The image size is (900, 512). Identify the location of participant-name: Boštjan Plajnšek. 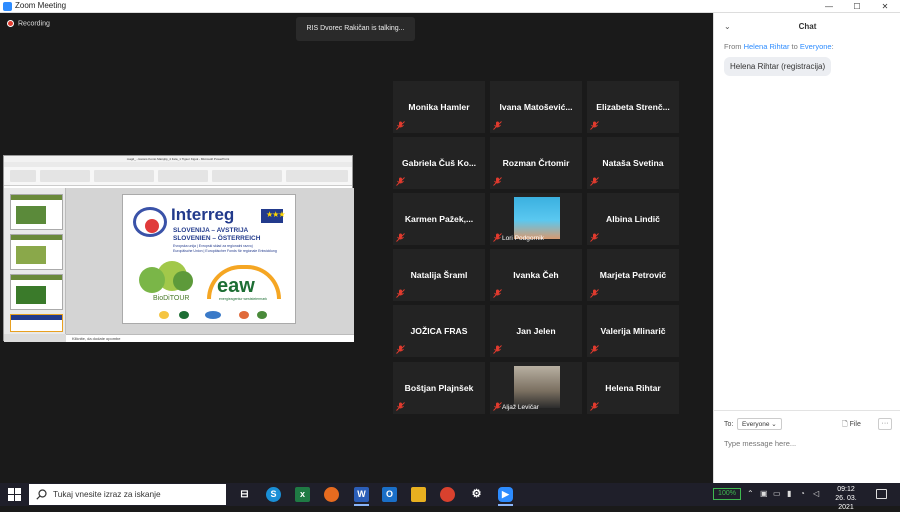
(439, 388).